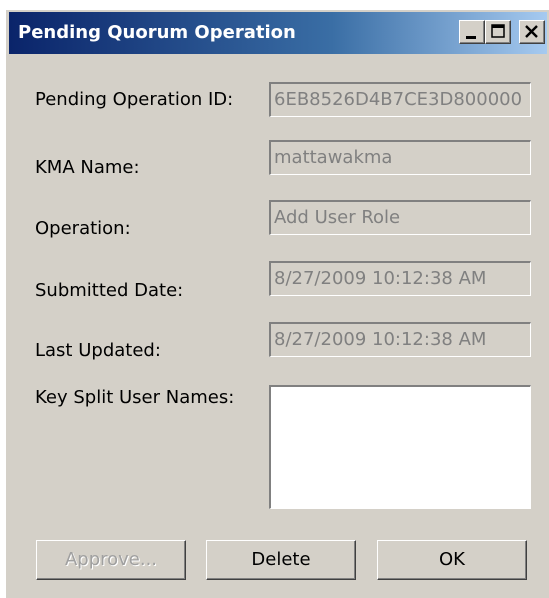  What do you see at coordinates (400, 339) in the screenshot?
I see `last-updated-field: 8/27/2009 10:12:38 AM` at bounding box center [400, 339].